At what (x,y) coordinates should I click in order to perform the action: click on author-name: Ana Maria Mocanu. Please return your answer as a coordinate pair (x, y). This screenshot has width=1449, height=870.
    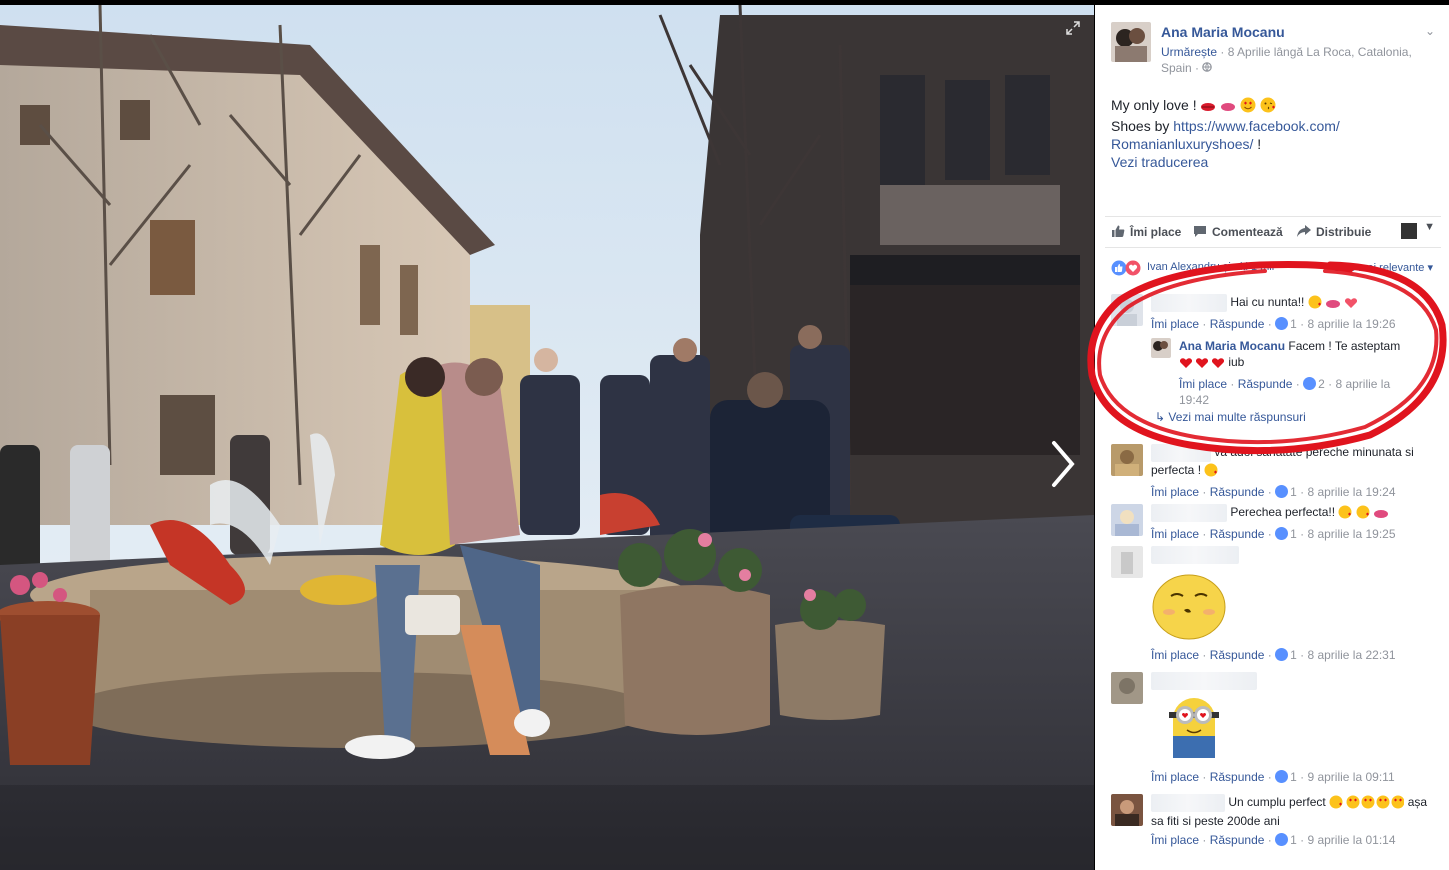
    Looking at the image, I should click on (1223, 32).